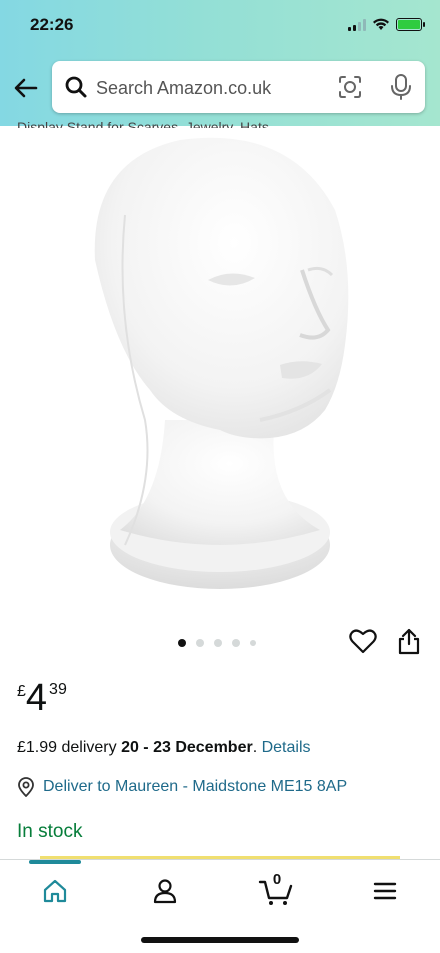 This screenshot has height=953, width=440. I want to click on cellular-signal-icon, so click(357, 24).